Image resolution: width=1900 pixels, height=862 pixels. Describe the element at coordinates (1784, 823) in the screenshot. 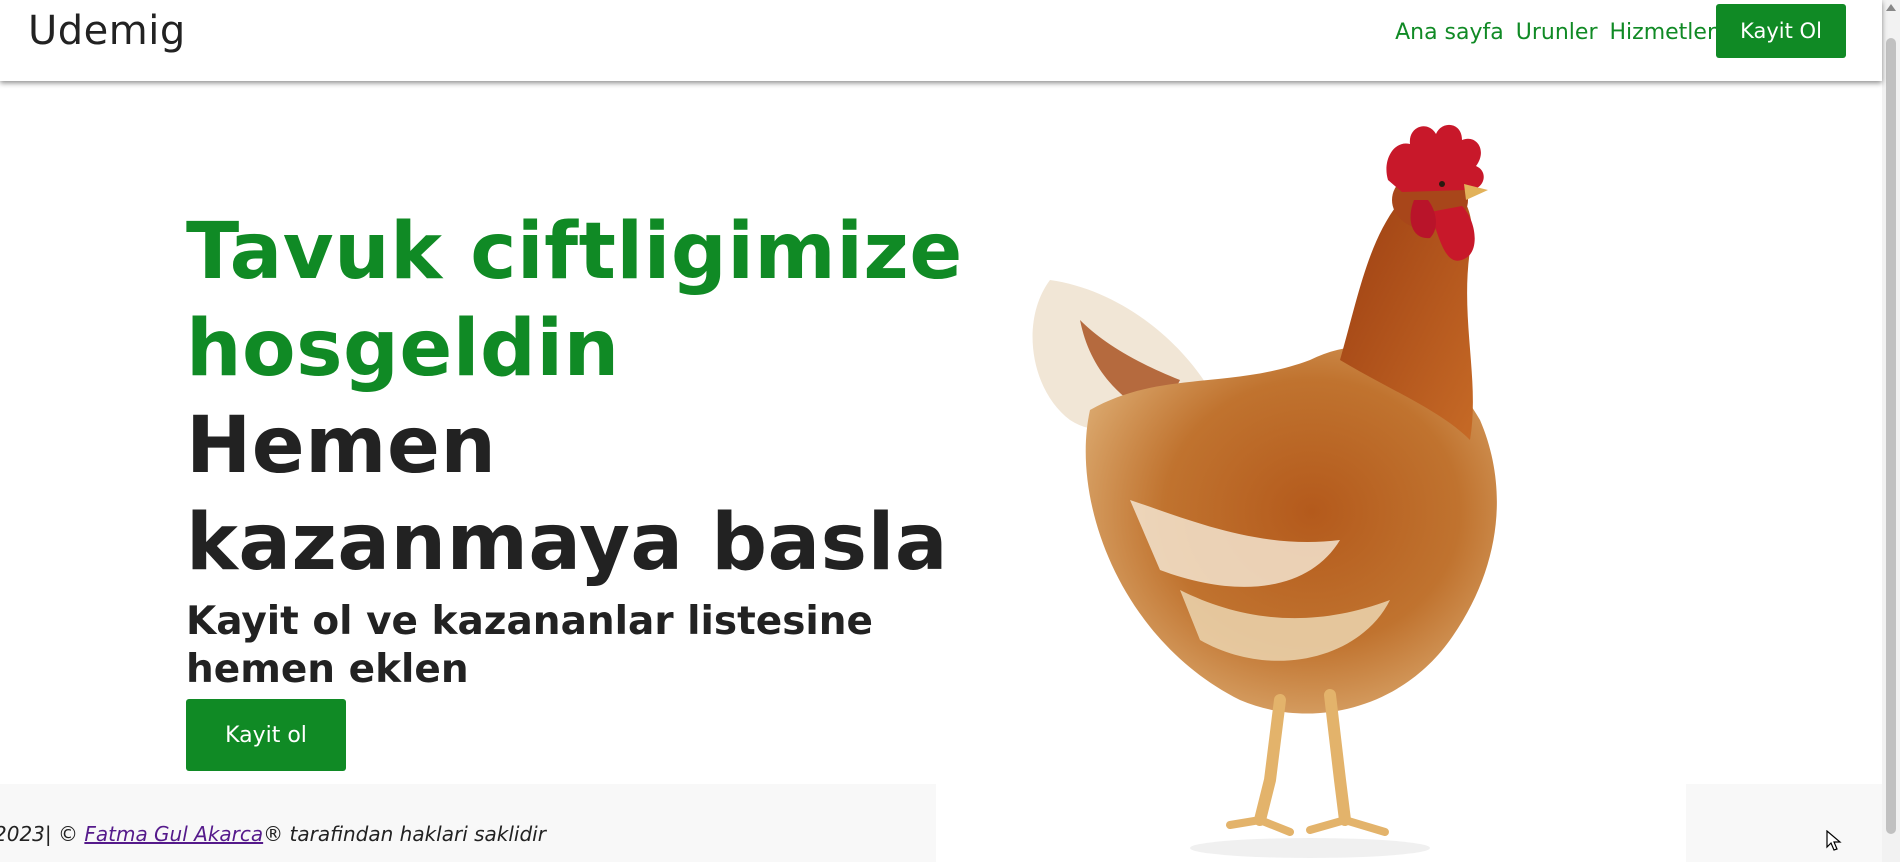

I see `footer-strip-right` at that location.